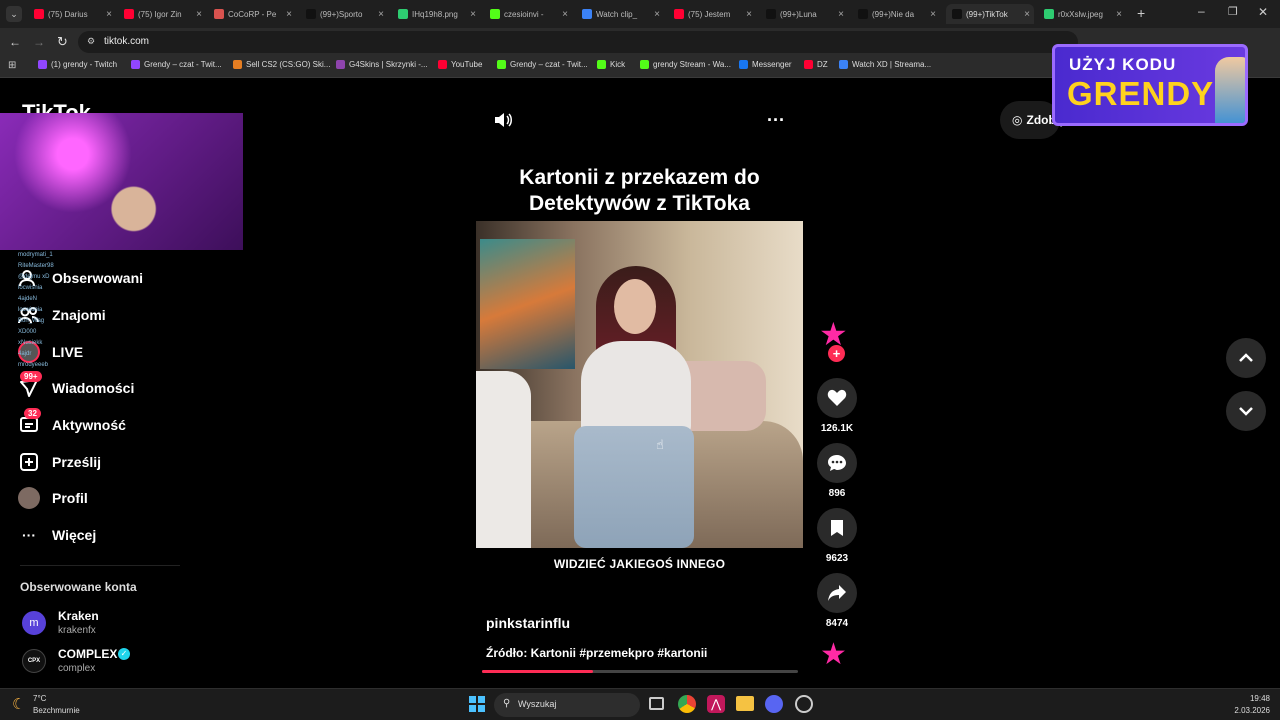  Describe the element at coordinates (77, 630) in the screenshot. I see `account-handle: krakenfx` at that location.